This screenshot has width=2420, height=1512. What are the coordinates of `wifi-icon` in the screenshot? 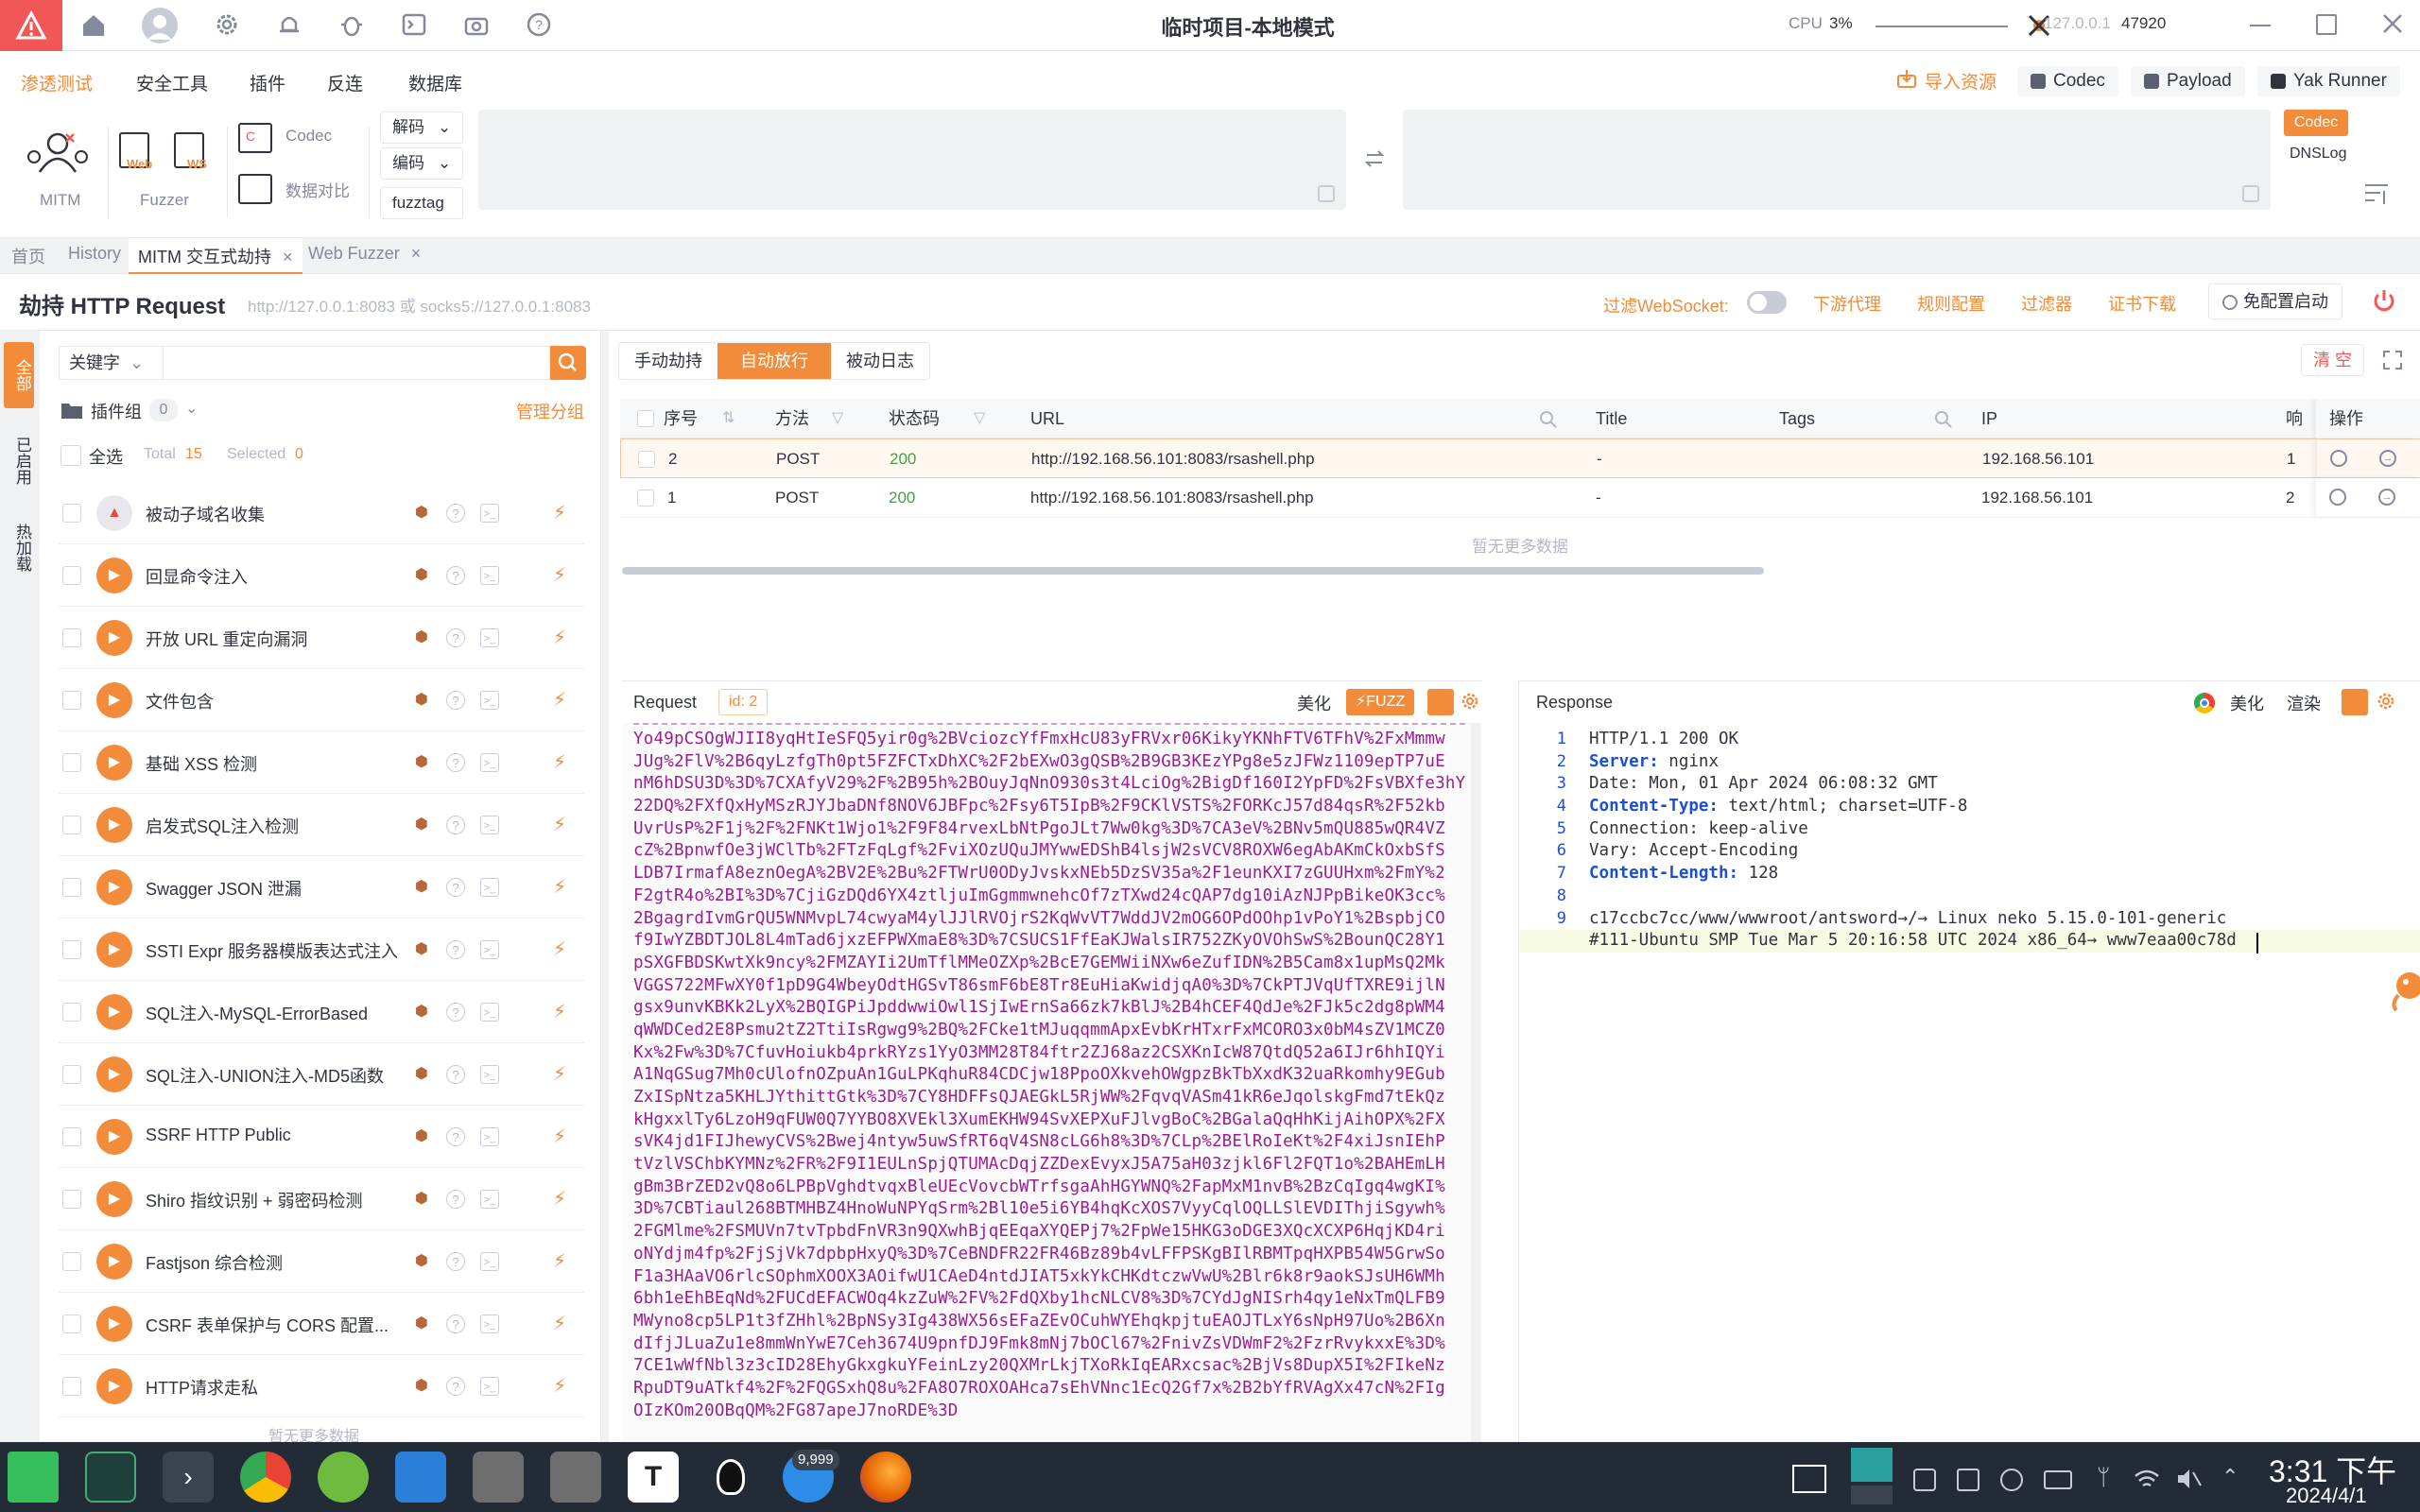 It's located at (2147, 1479).